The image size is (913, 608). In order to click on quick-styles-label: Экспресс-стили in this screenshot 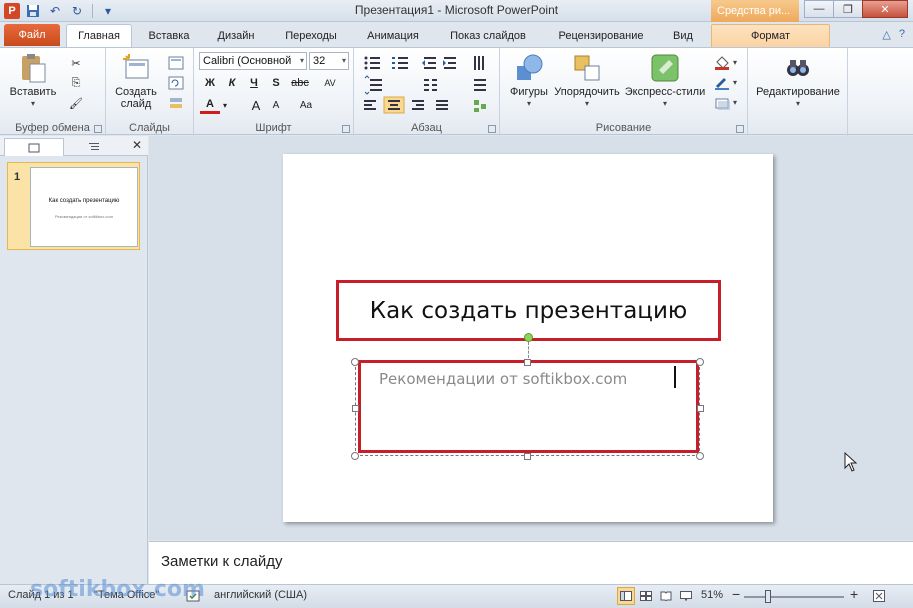, I will do `click(665, 92)`.